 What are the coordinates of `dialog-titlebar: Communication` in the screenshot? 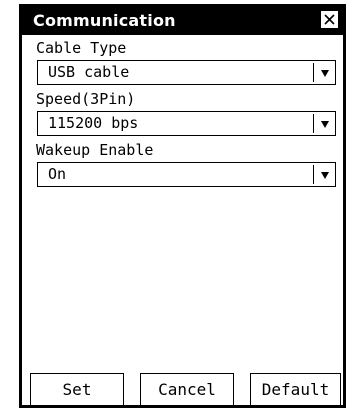 It's located at (182, 21).